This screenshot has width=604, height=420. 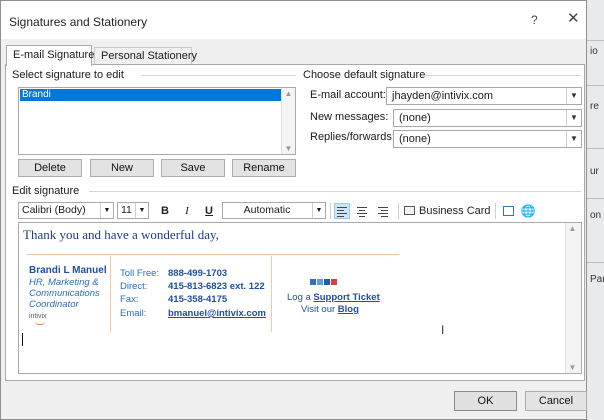 What do you see at coordinates (415, 139) in the screenshot?
I see `replies-forwards-value: (none)` at bounding box center [415, 139].